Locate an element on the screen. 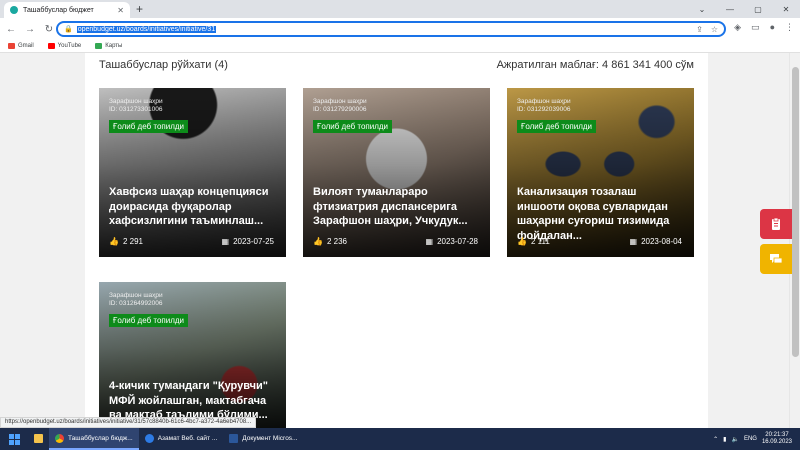  allocated-amount: Ажратилган маблағ: 4 861 341 400 сўм is located at coordinates (595, 65).